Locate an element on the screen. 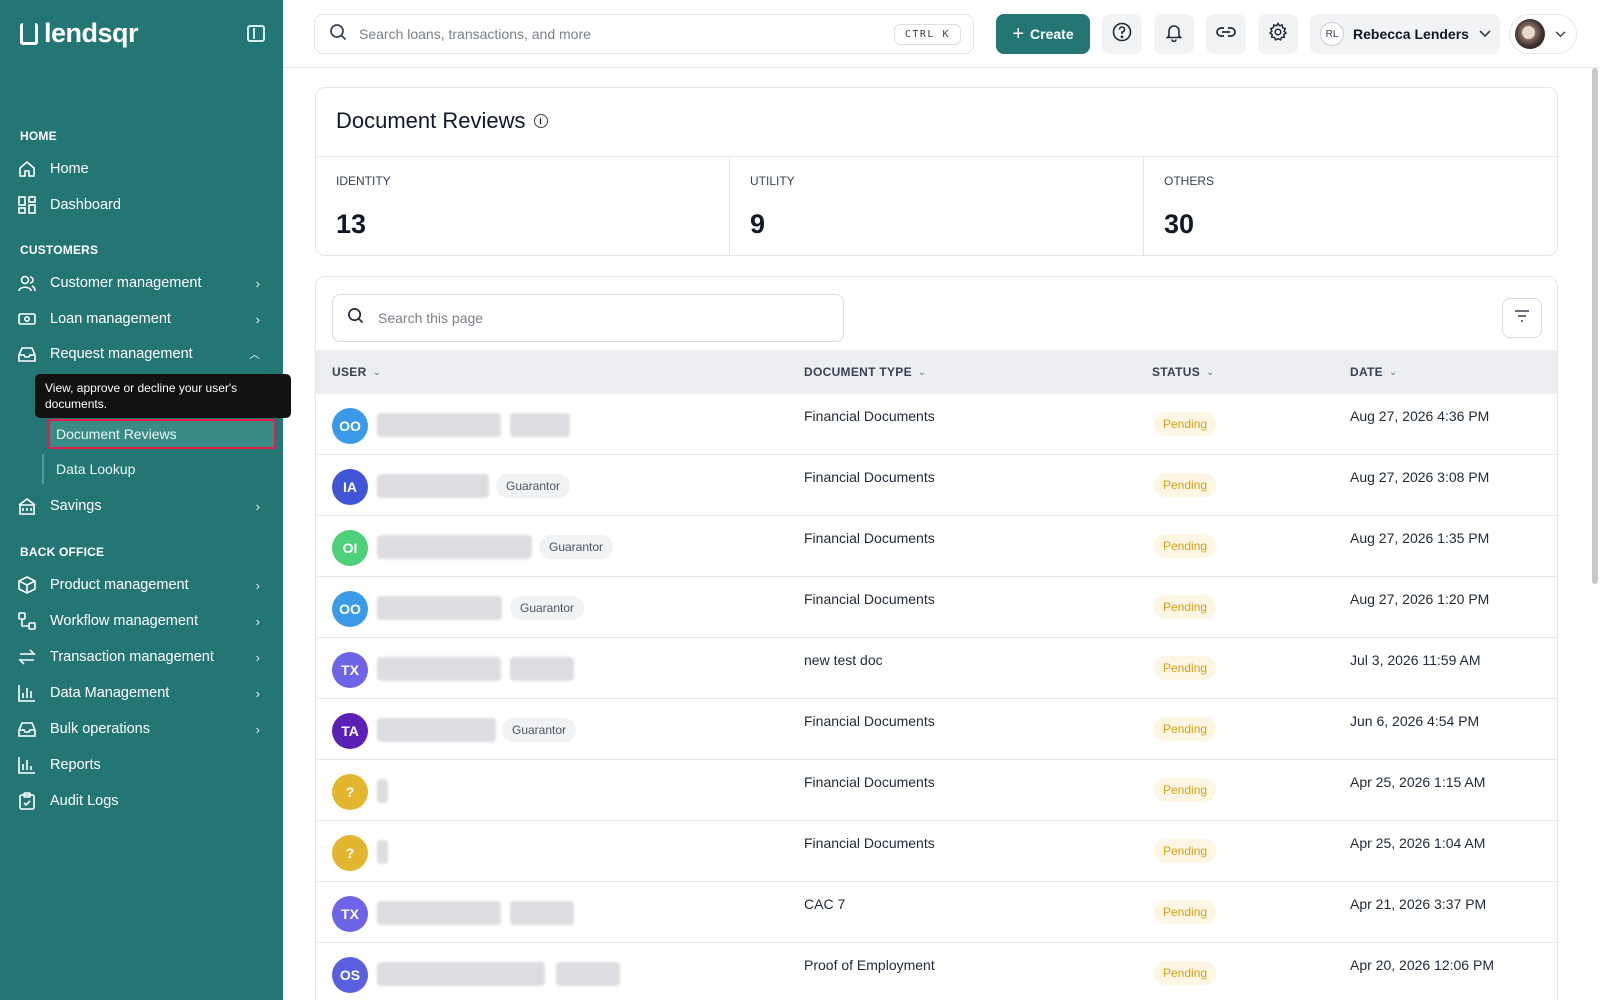 The image size is (1600, 1000). link-button is located at coordinates (1226, 34).